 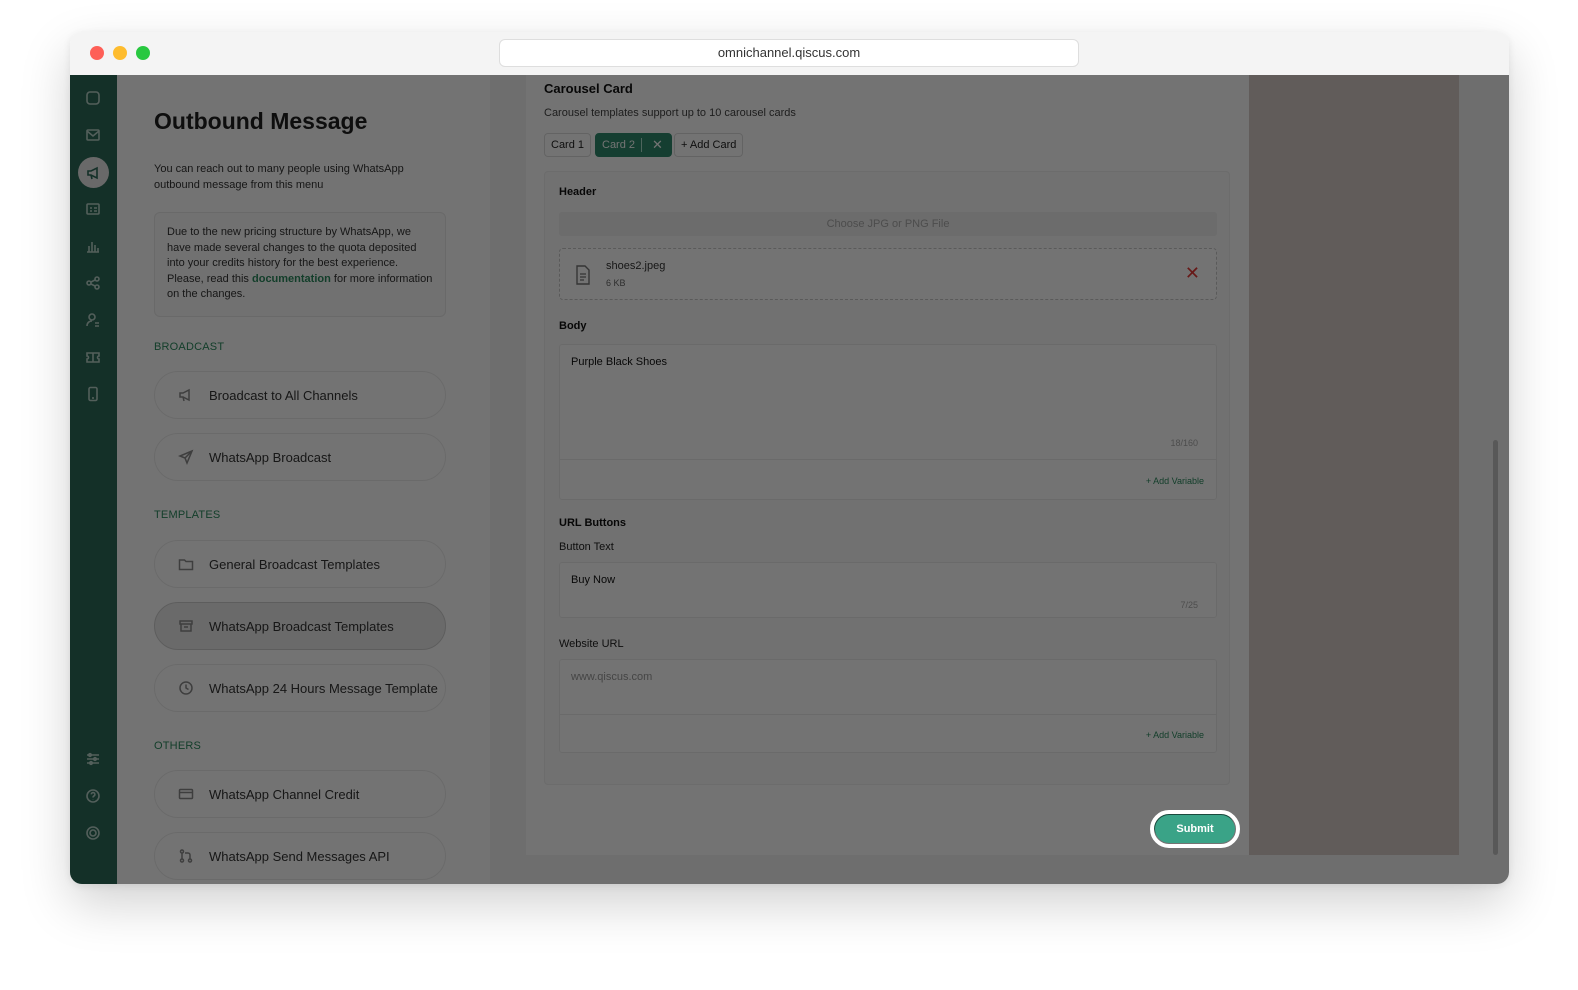 What do you see at coordinates (93, 759) in the screenshot?
I see `settings-icon` at bounding box center [93, 759].